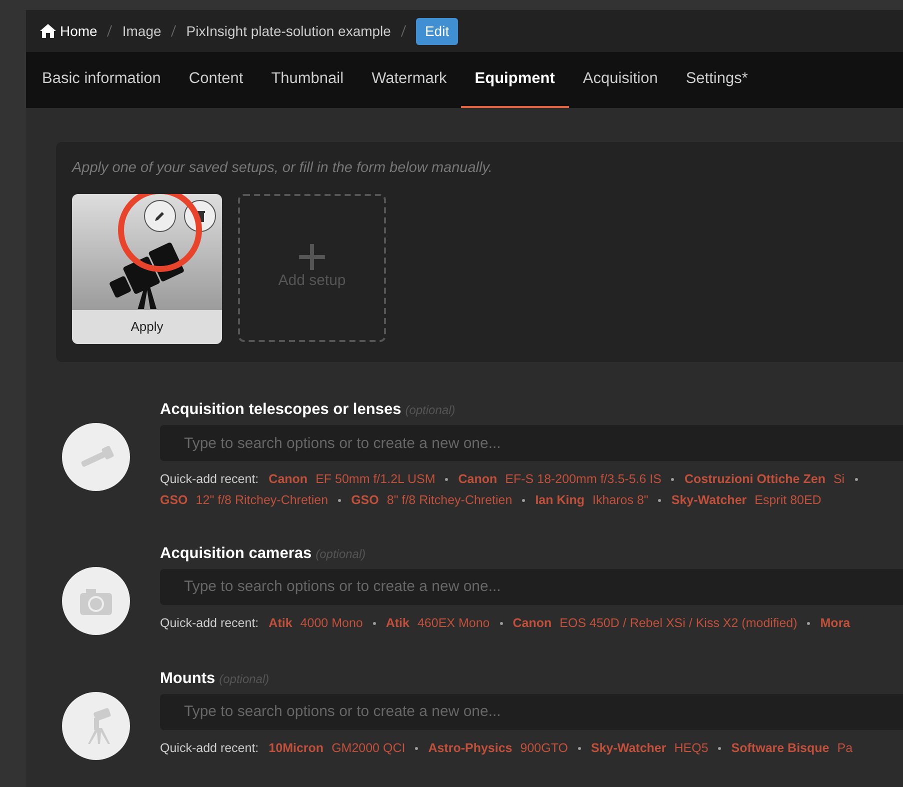  I want to click on quick-add-link: Costruzioni Ottiche Zen Si, so click(764, 479).